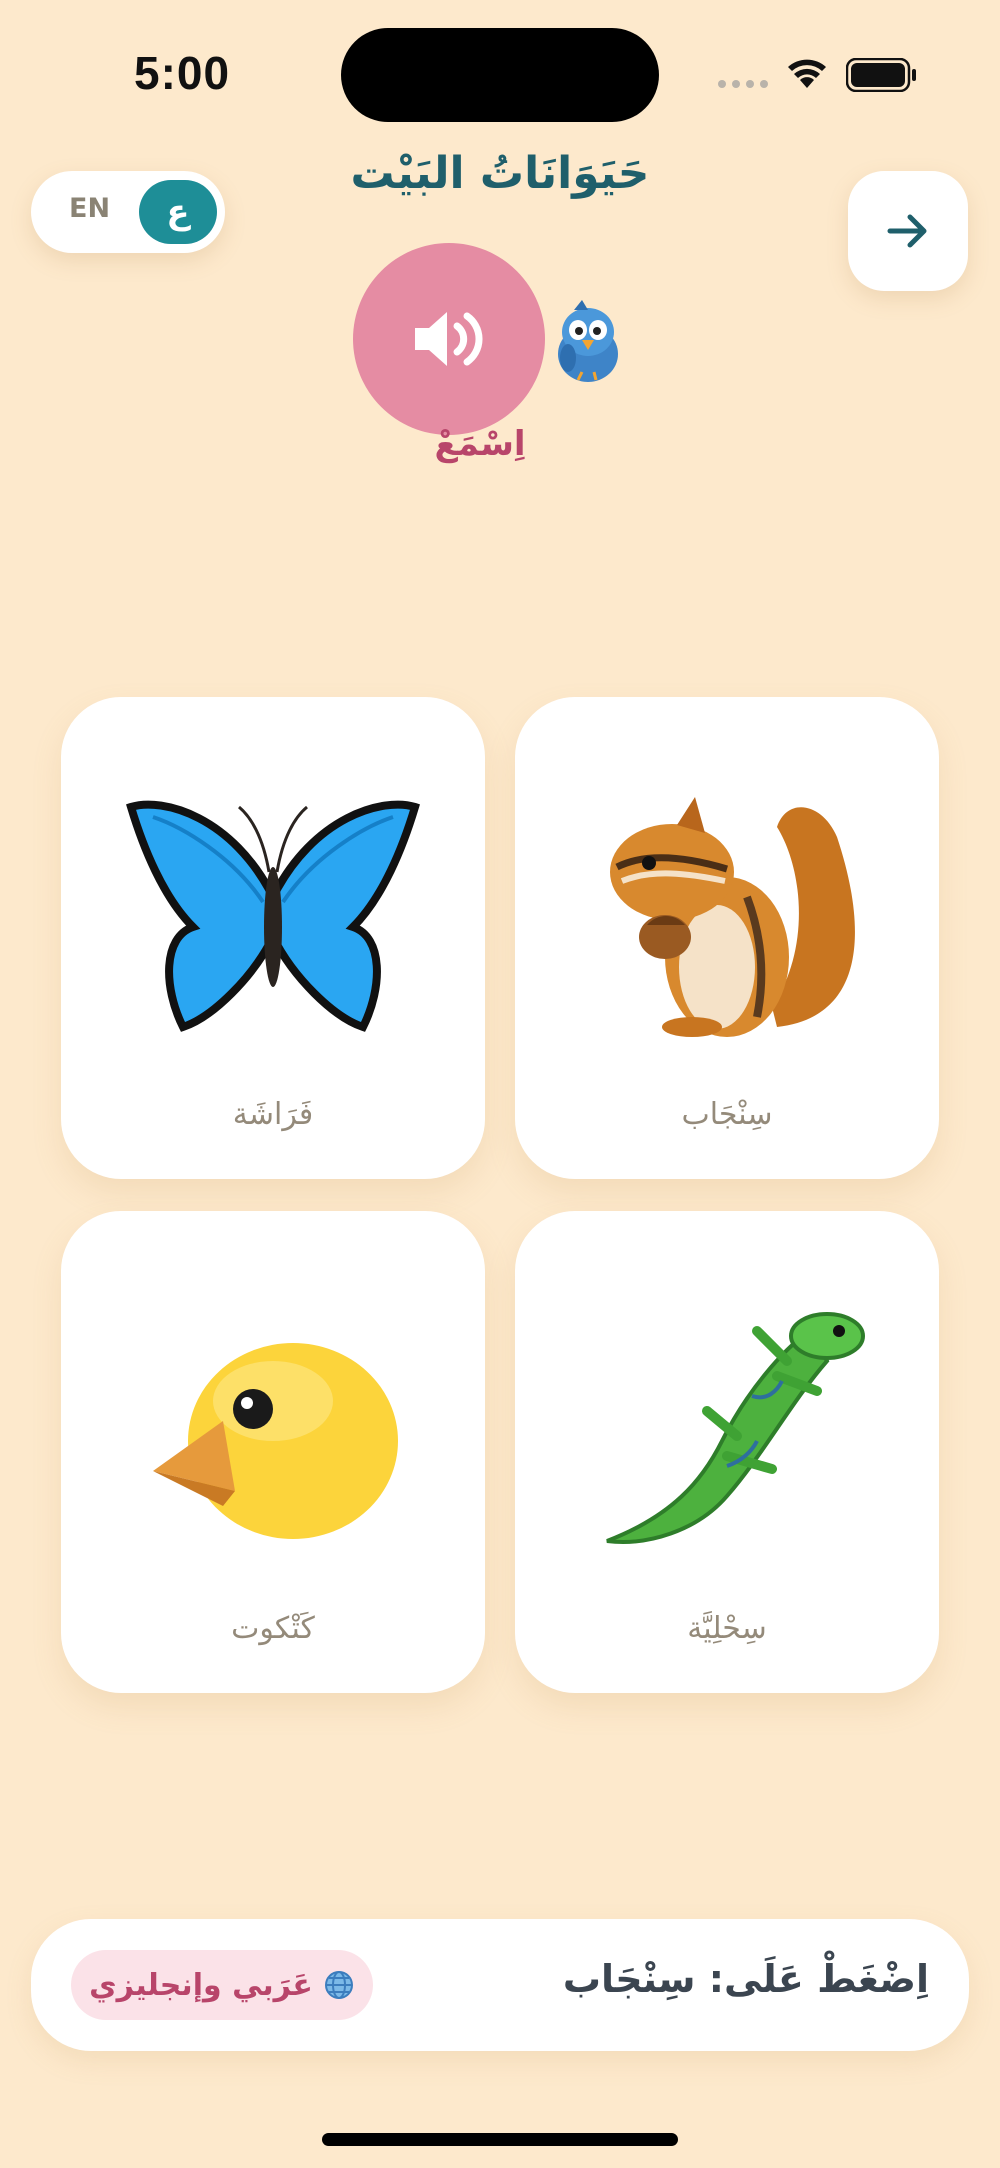 The image size is (1000, 2168). I want to click on next-button, so click(908, 231).